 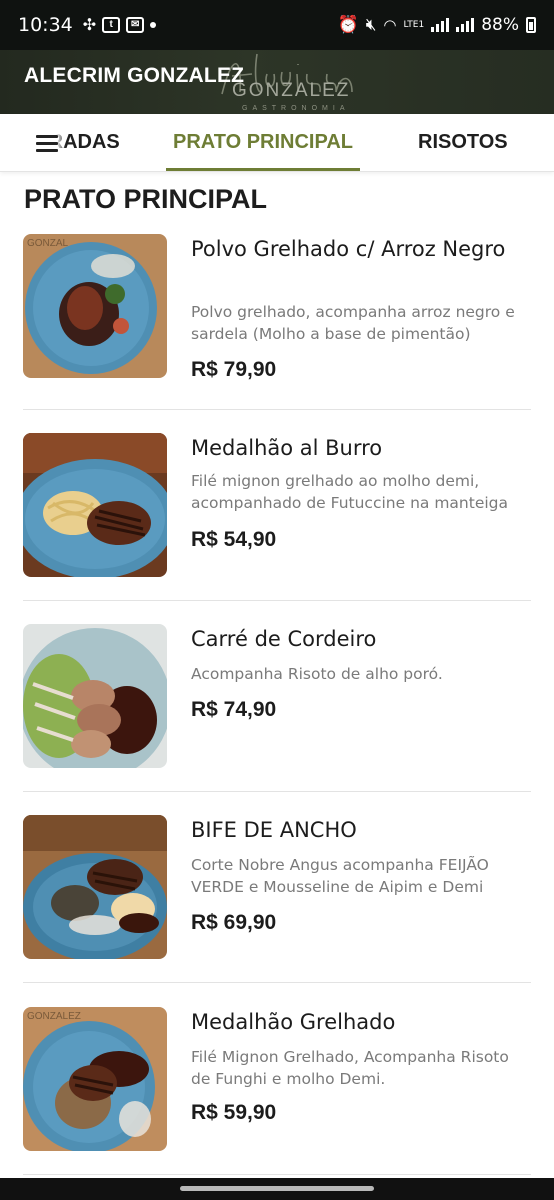 I want to click on notification-icons: ✣ t ✉, so click(x=119, y=25).